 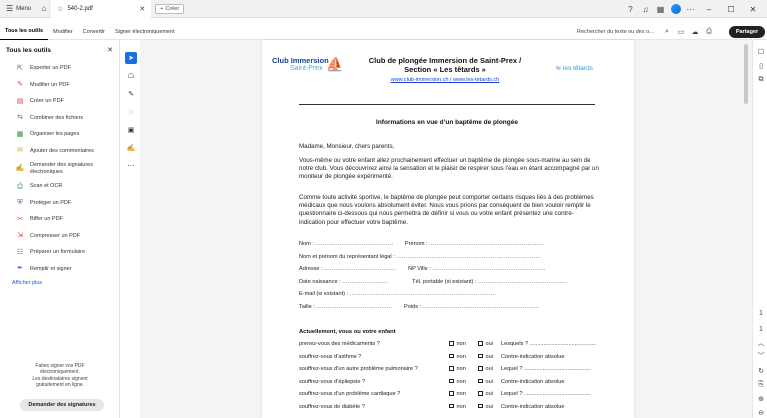 What do you see at coordinates (761, 313) in the screenshot?
I see `page-number-icon: 1` at bounding box center [761, 313].